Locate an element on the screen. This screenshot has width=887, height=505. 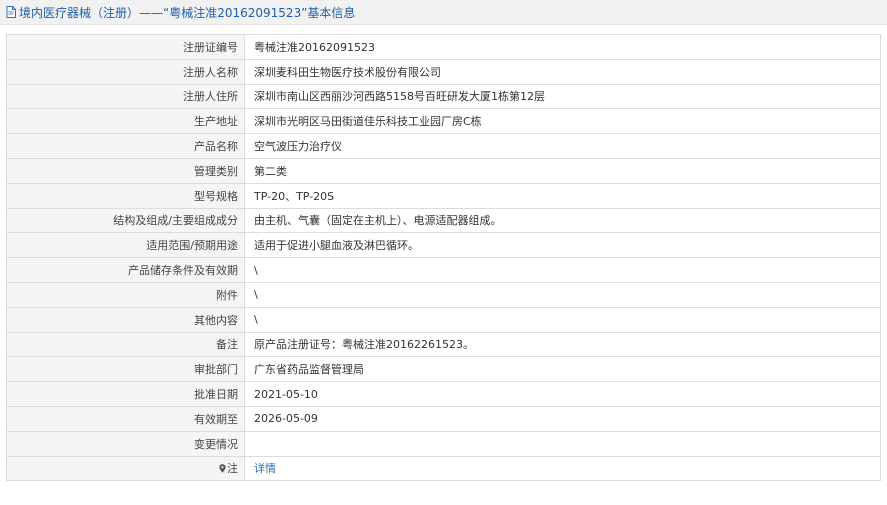
table-row: 附件 \ is located at coordinates (443, 294).